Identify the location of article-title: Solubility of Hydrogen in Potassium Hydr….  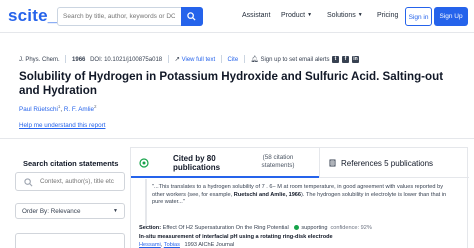
(231, 83).